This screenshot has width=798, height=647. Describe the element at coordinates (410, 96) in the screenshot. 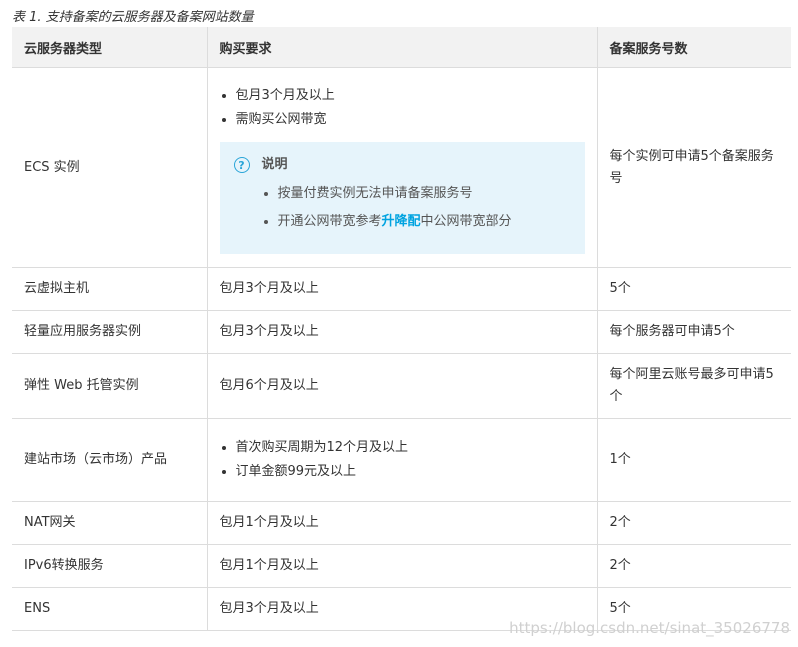

I see `list-item: 包月3个月及以上` at that location.